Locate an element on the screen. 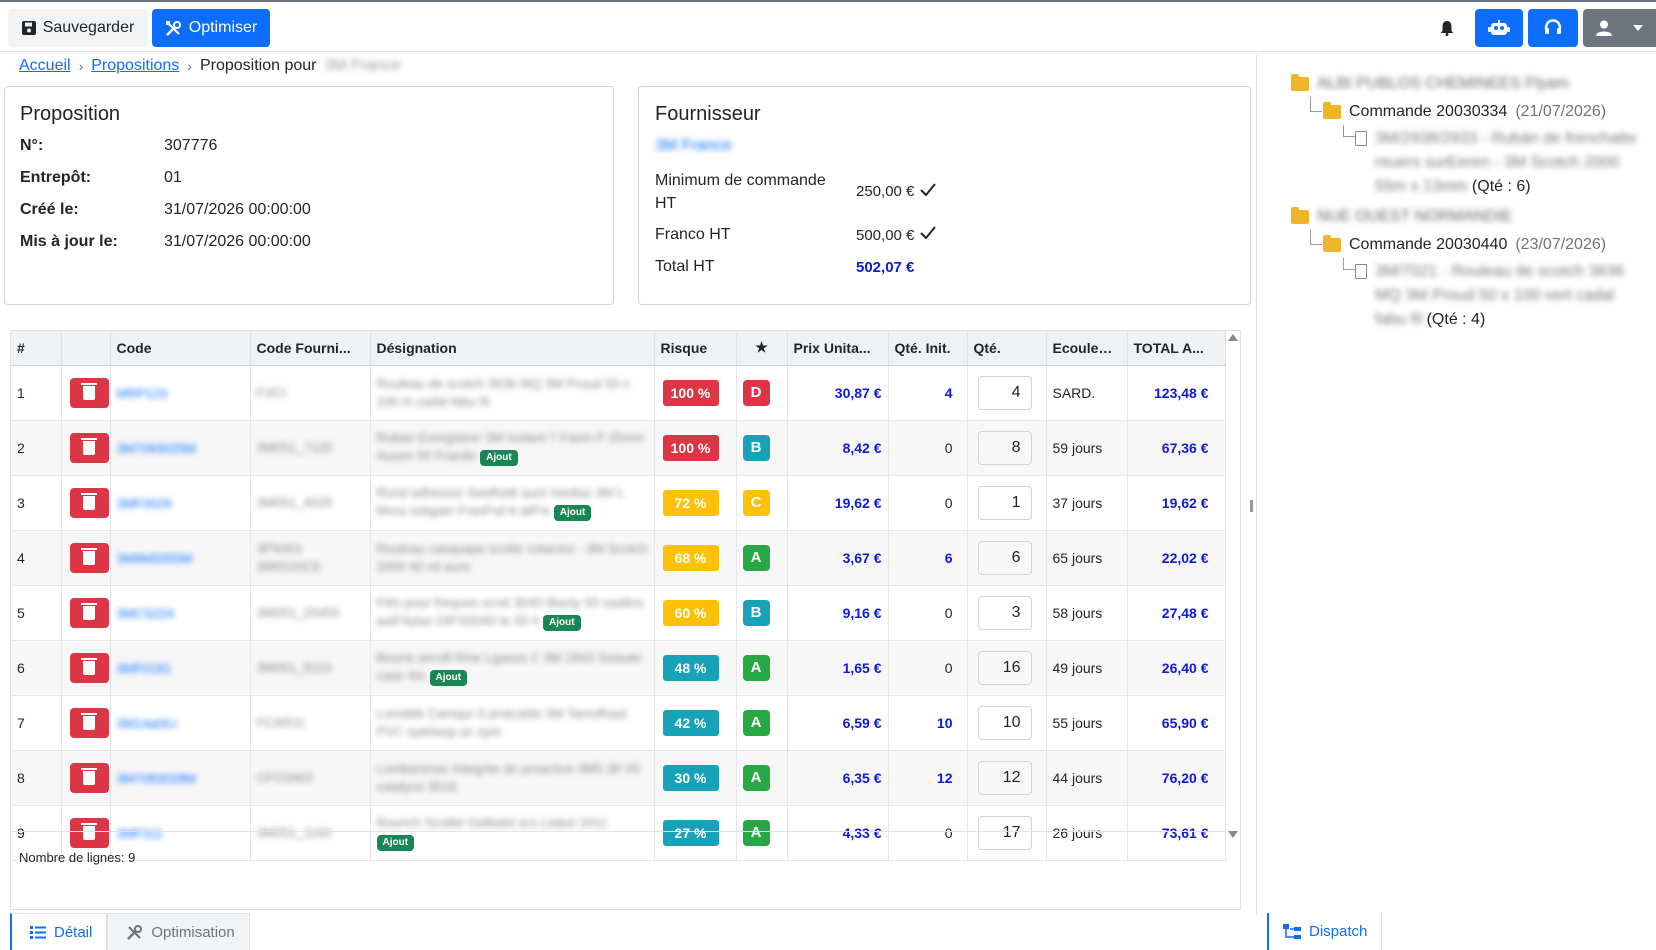 The image size is (1656, 950). tab-optimisation: Optimisation is located at coordinates (178, 931).